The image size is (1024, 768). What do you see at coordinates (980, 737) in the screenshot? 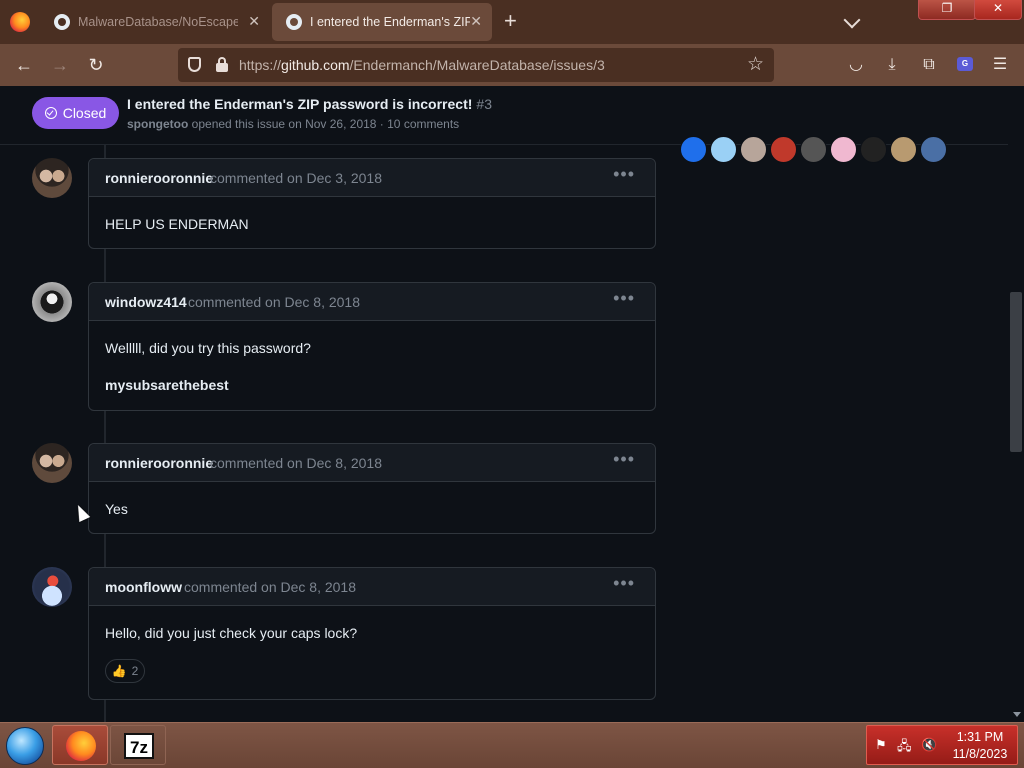
I see `clock-time: 1:31 PM` at bounding box center [980, 737].